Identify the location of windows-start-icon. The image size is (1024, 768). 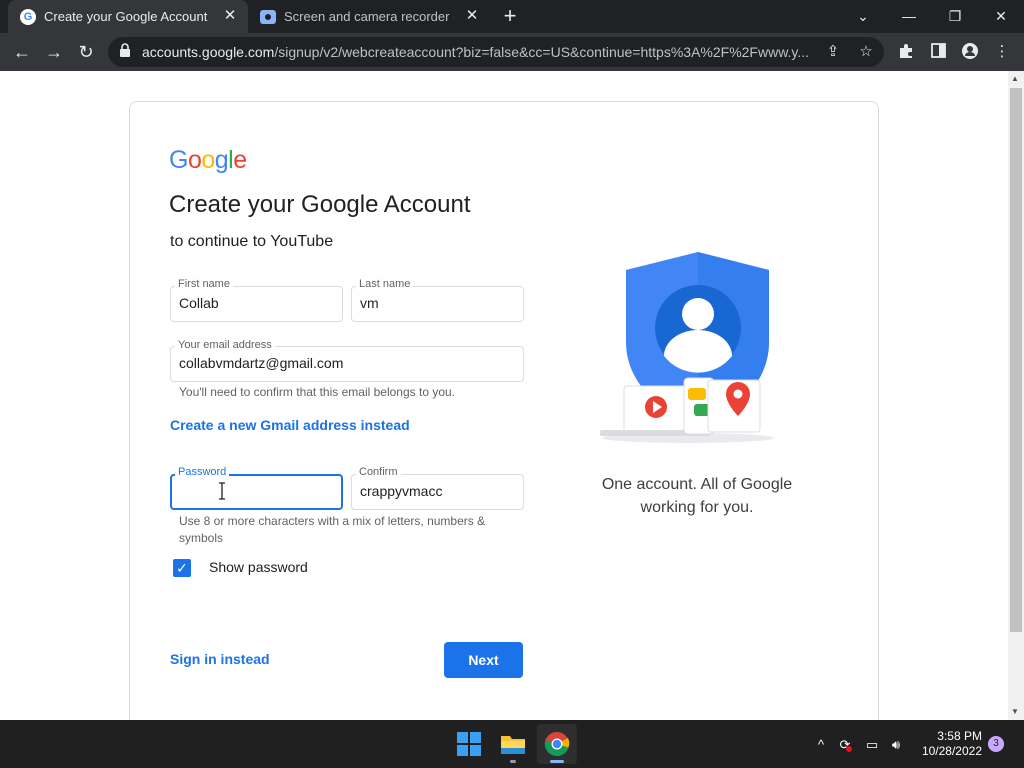
(469, 744).